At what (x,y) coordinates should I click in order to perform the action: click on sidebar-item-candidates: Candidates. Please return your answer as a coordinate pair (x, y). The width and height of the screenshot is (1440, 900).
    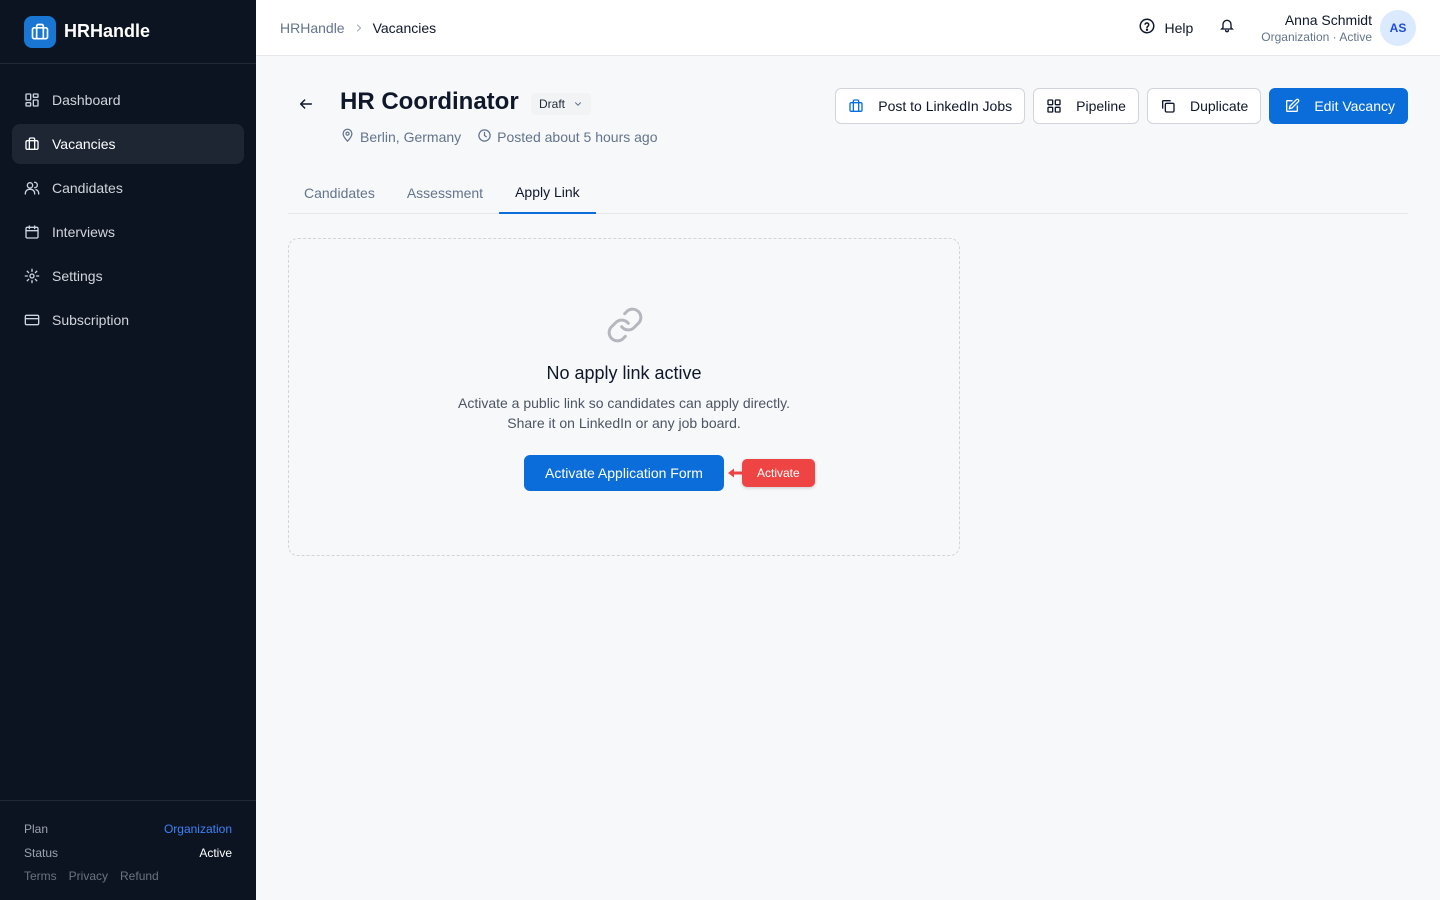
    Looking at the image, I should click on (128, 188).